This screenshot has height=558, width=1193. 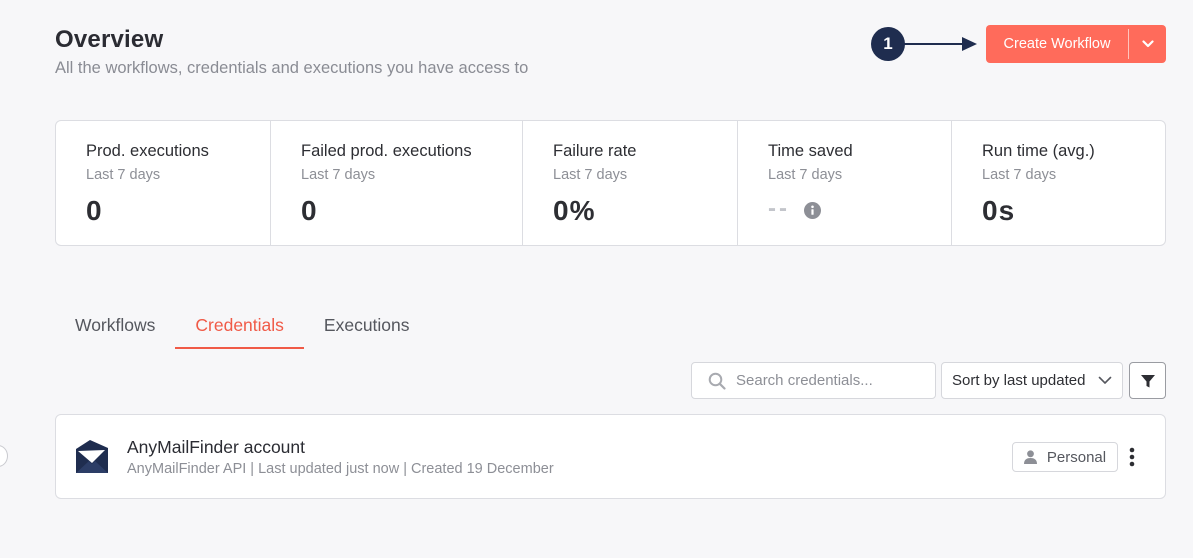 I want to click on info-icon, so click(x=812, y=210).